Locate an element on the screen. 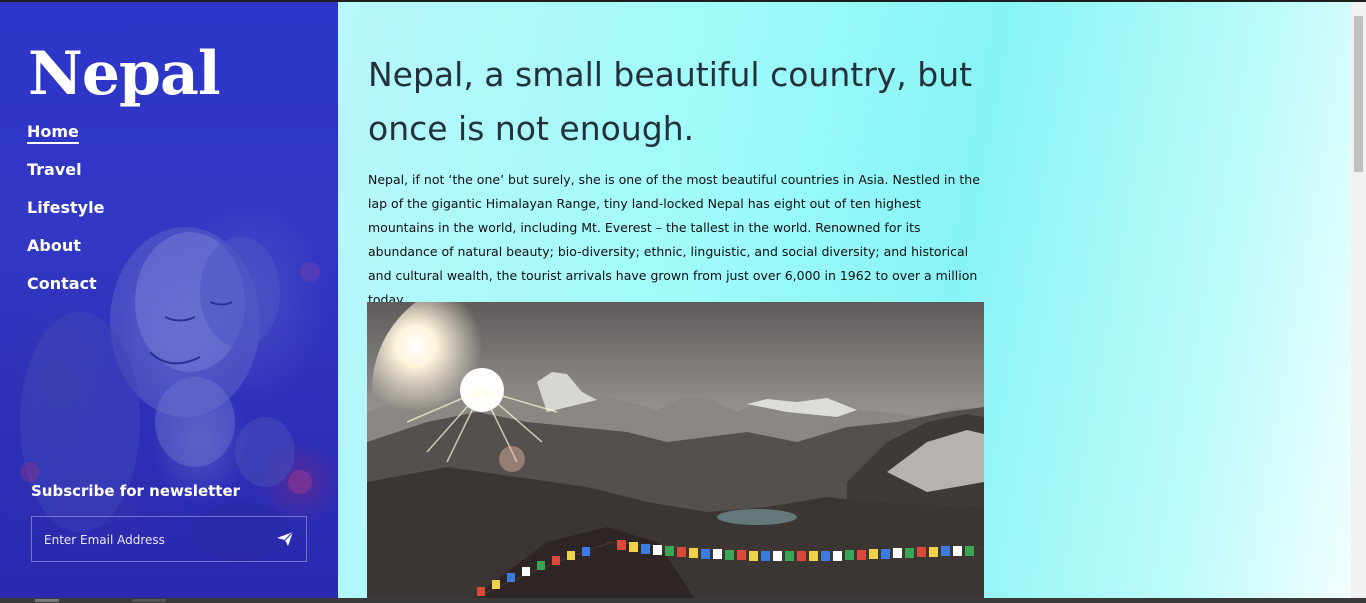 This screenshot has height=603, width=1366. newsletter-form is located at coordinates (169, 539).